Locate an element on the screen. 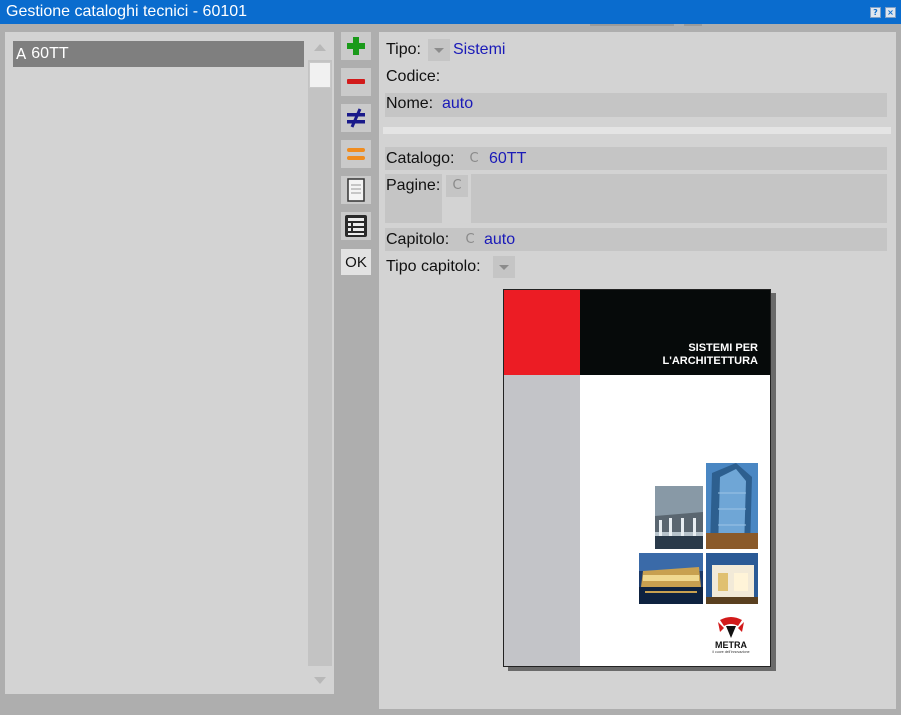 The height and width of the screenshot is (715, 901). cover-title: SISTEMI PER L'ARCHITETTURA is located at coordinates (711, 355).